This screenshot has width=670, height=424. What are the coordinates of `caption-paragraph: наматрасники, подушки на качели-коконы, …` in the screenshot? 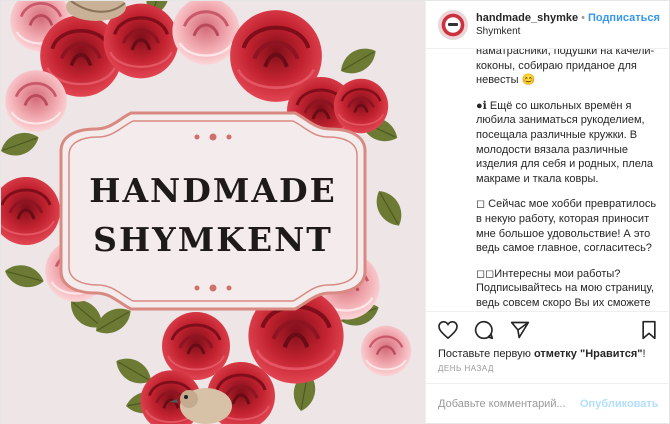 It's located at (565, 68).